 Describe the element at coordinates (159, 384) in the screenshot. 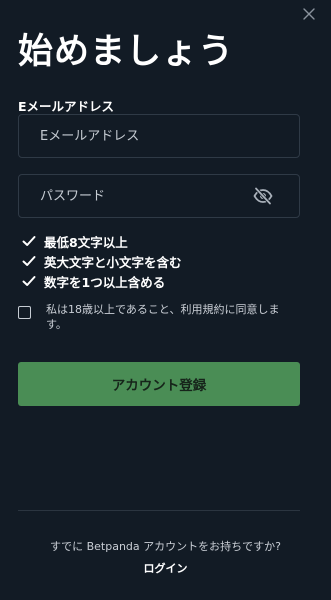

I see `register-button: アカウント登録` at that location.